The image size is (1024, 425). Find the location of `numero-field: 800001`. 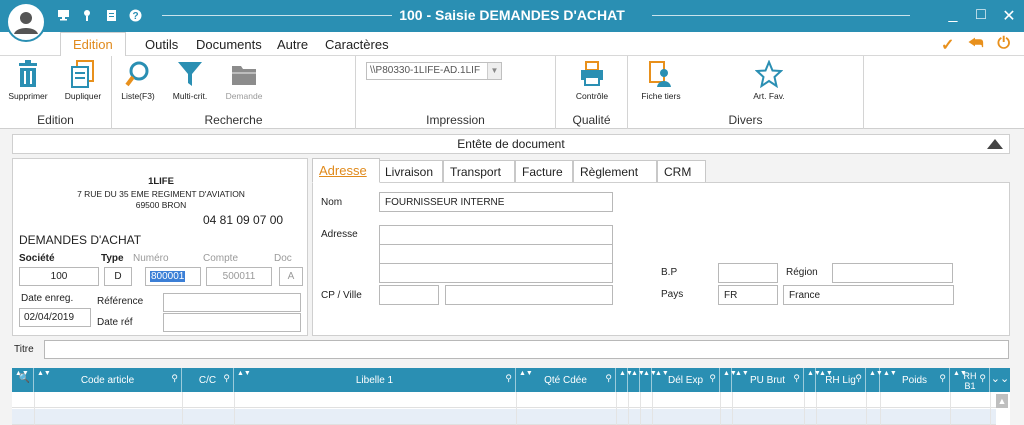

numero-field: 800001 is located at coordinates (173, 276).